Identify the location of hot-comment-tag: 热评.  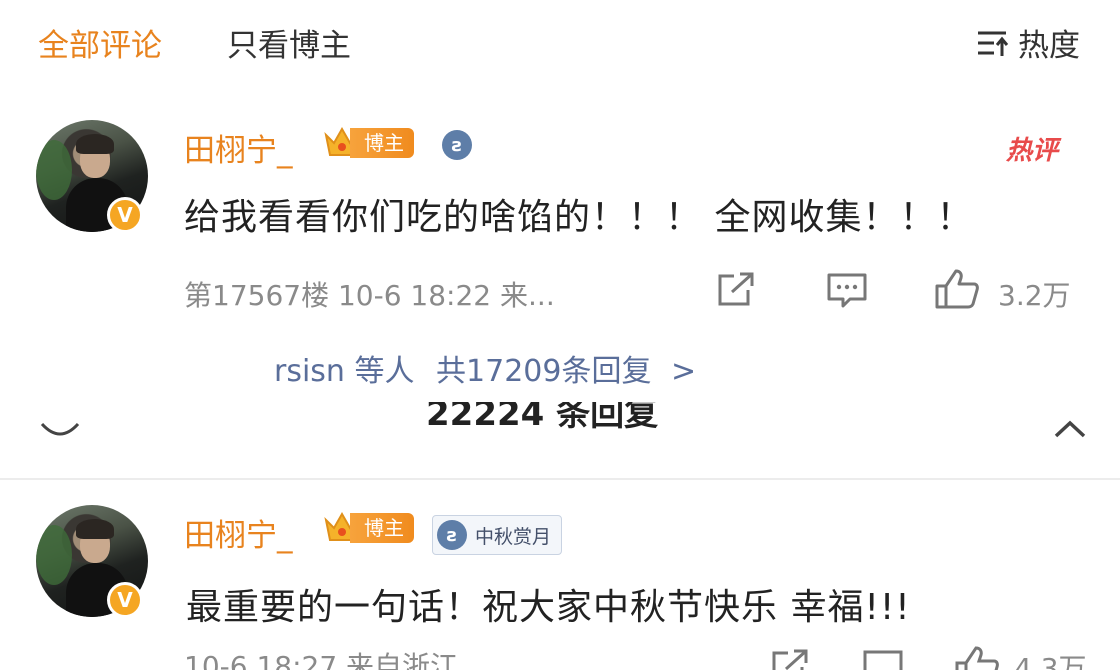
(1032, 151).